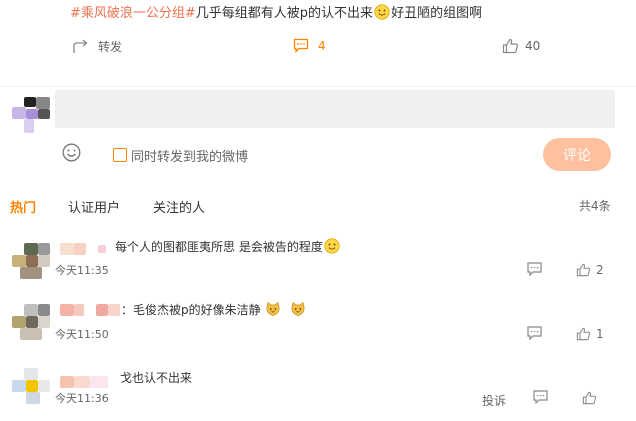  I want to click on post-content: #乘风破浪一公分组#几乎每组都有人被p的认不出来 好丑陋的组图啊, so click(276, 11).